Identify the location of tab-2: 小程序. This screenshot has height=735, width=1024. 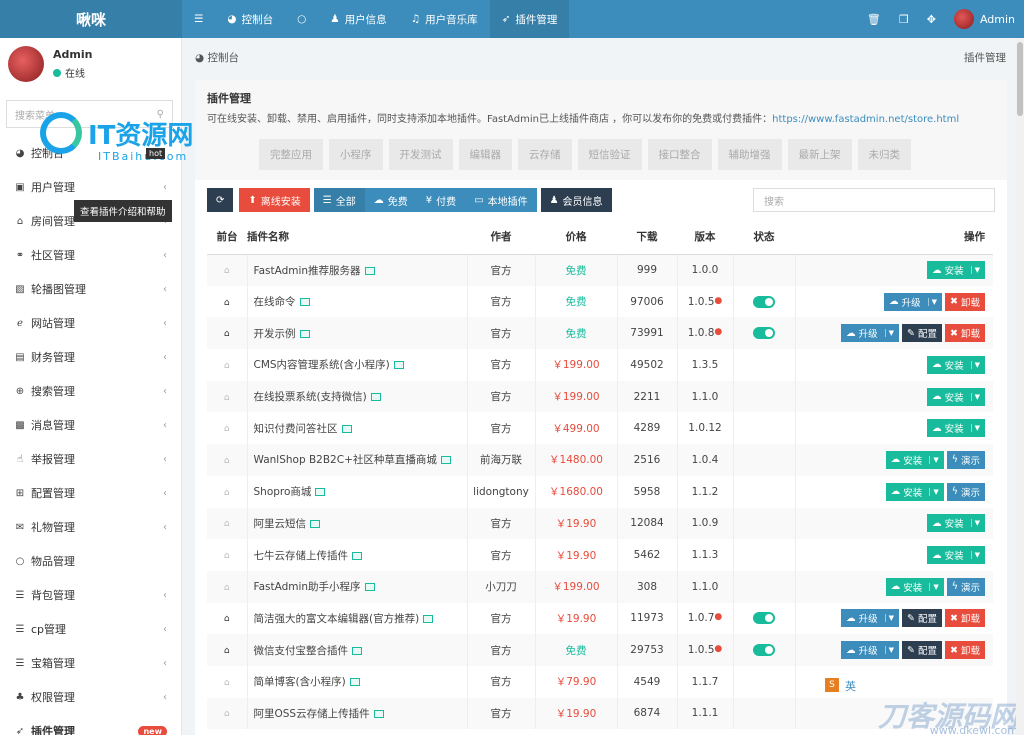
(356, 154).